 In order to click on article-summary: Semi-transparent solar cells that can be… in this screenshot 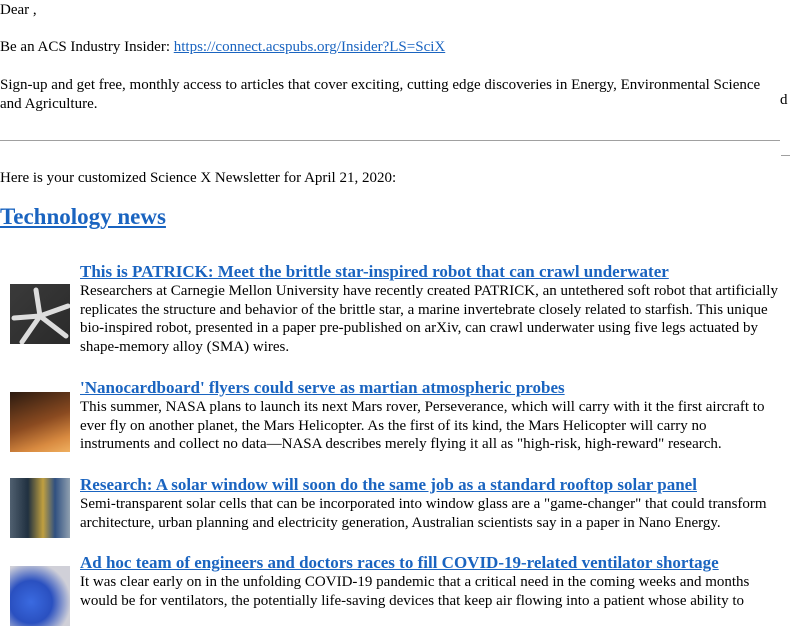, I will do `click(423, 513)`.